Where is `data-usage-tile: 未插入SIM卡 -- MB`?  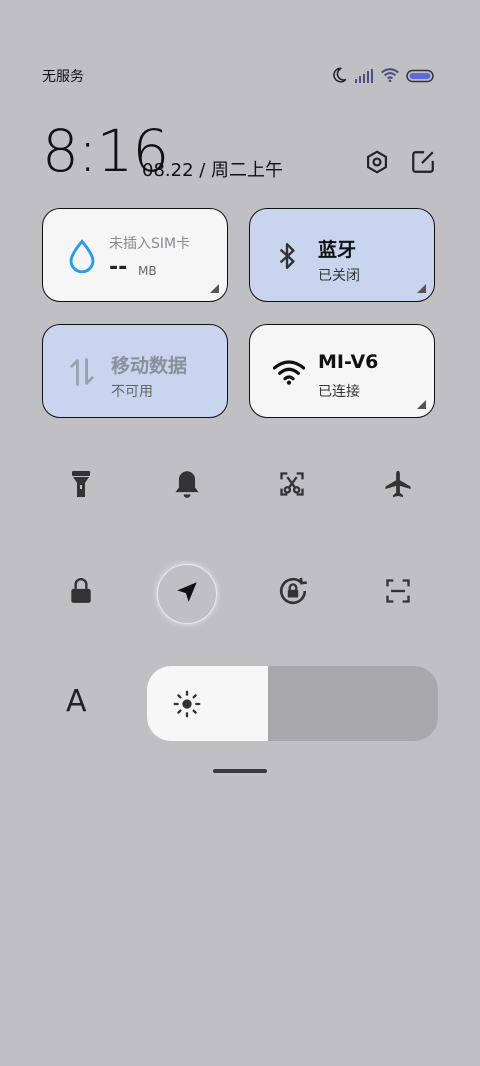 data-usage-tile: 未插入SIM卡 -- MB is located at coordinates (135, 255).